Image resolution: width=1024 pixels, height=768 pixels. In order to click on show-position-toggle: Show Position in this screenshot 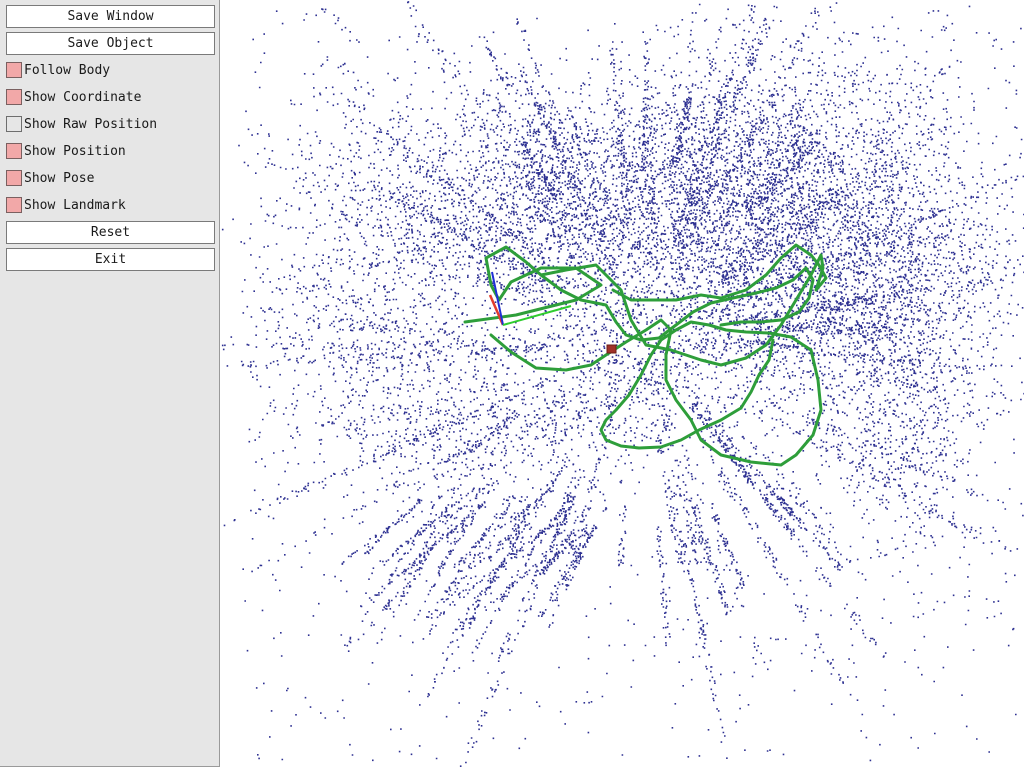, I will do `click(110, 152)`.